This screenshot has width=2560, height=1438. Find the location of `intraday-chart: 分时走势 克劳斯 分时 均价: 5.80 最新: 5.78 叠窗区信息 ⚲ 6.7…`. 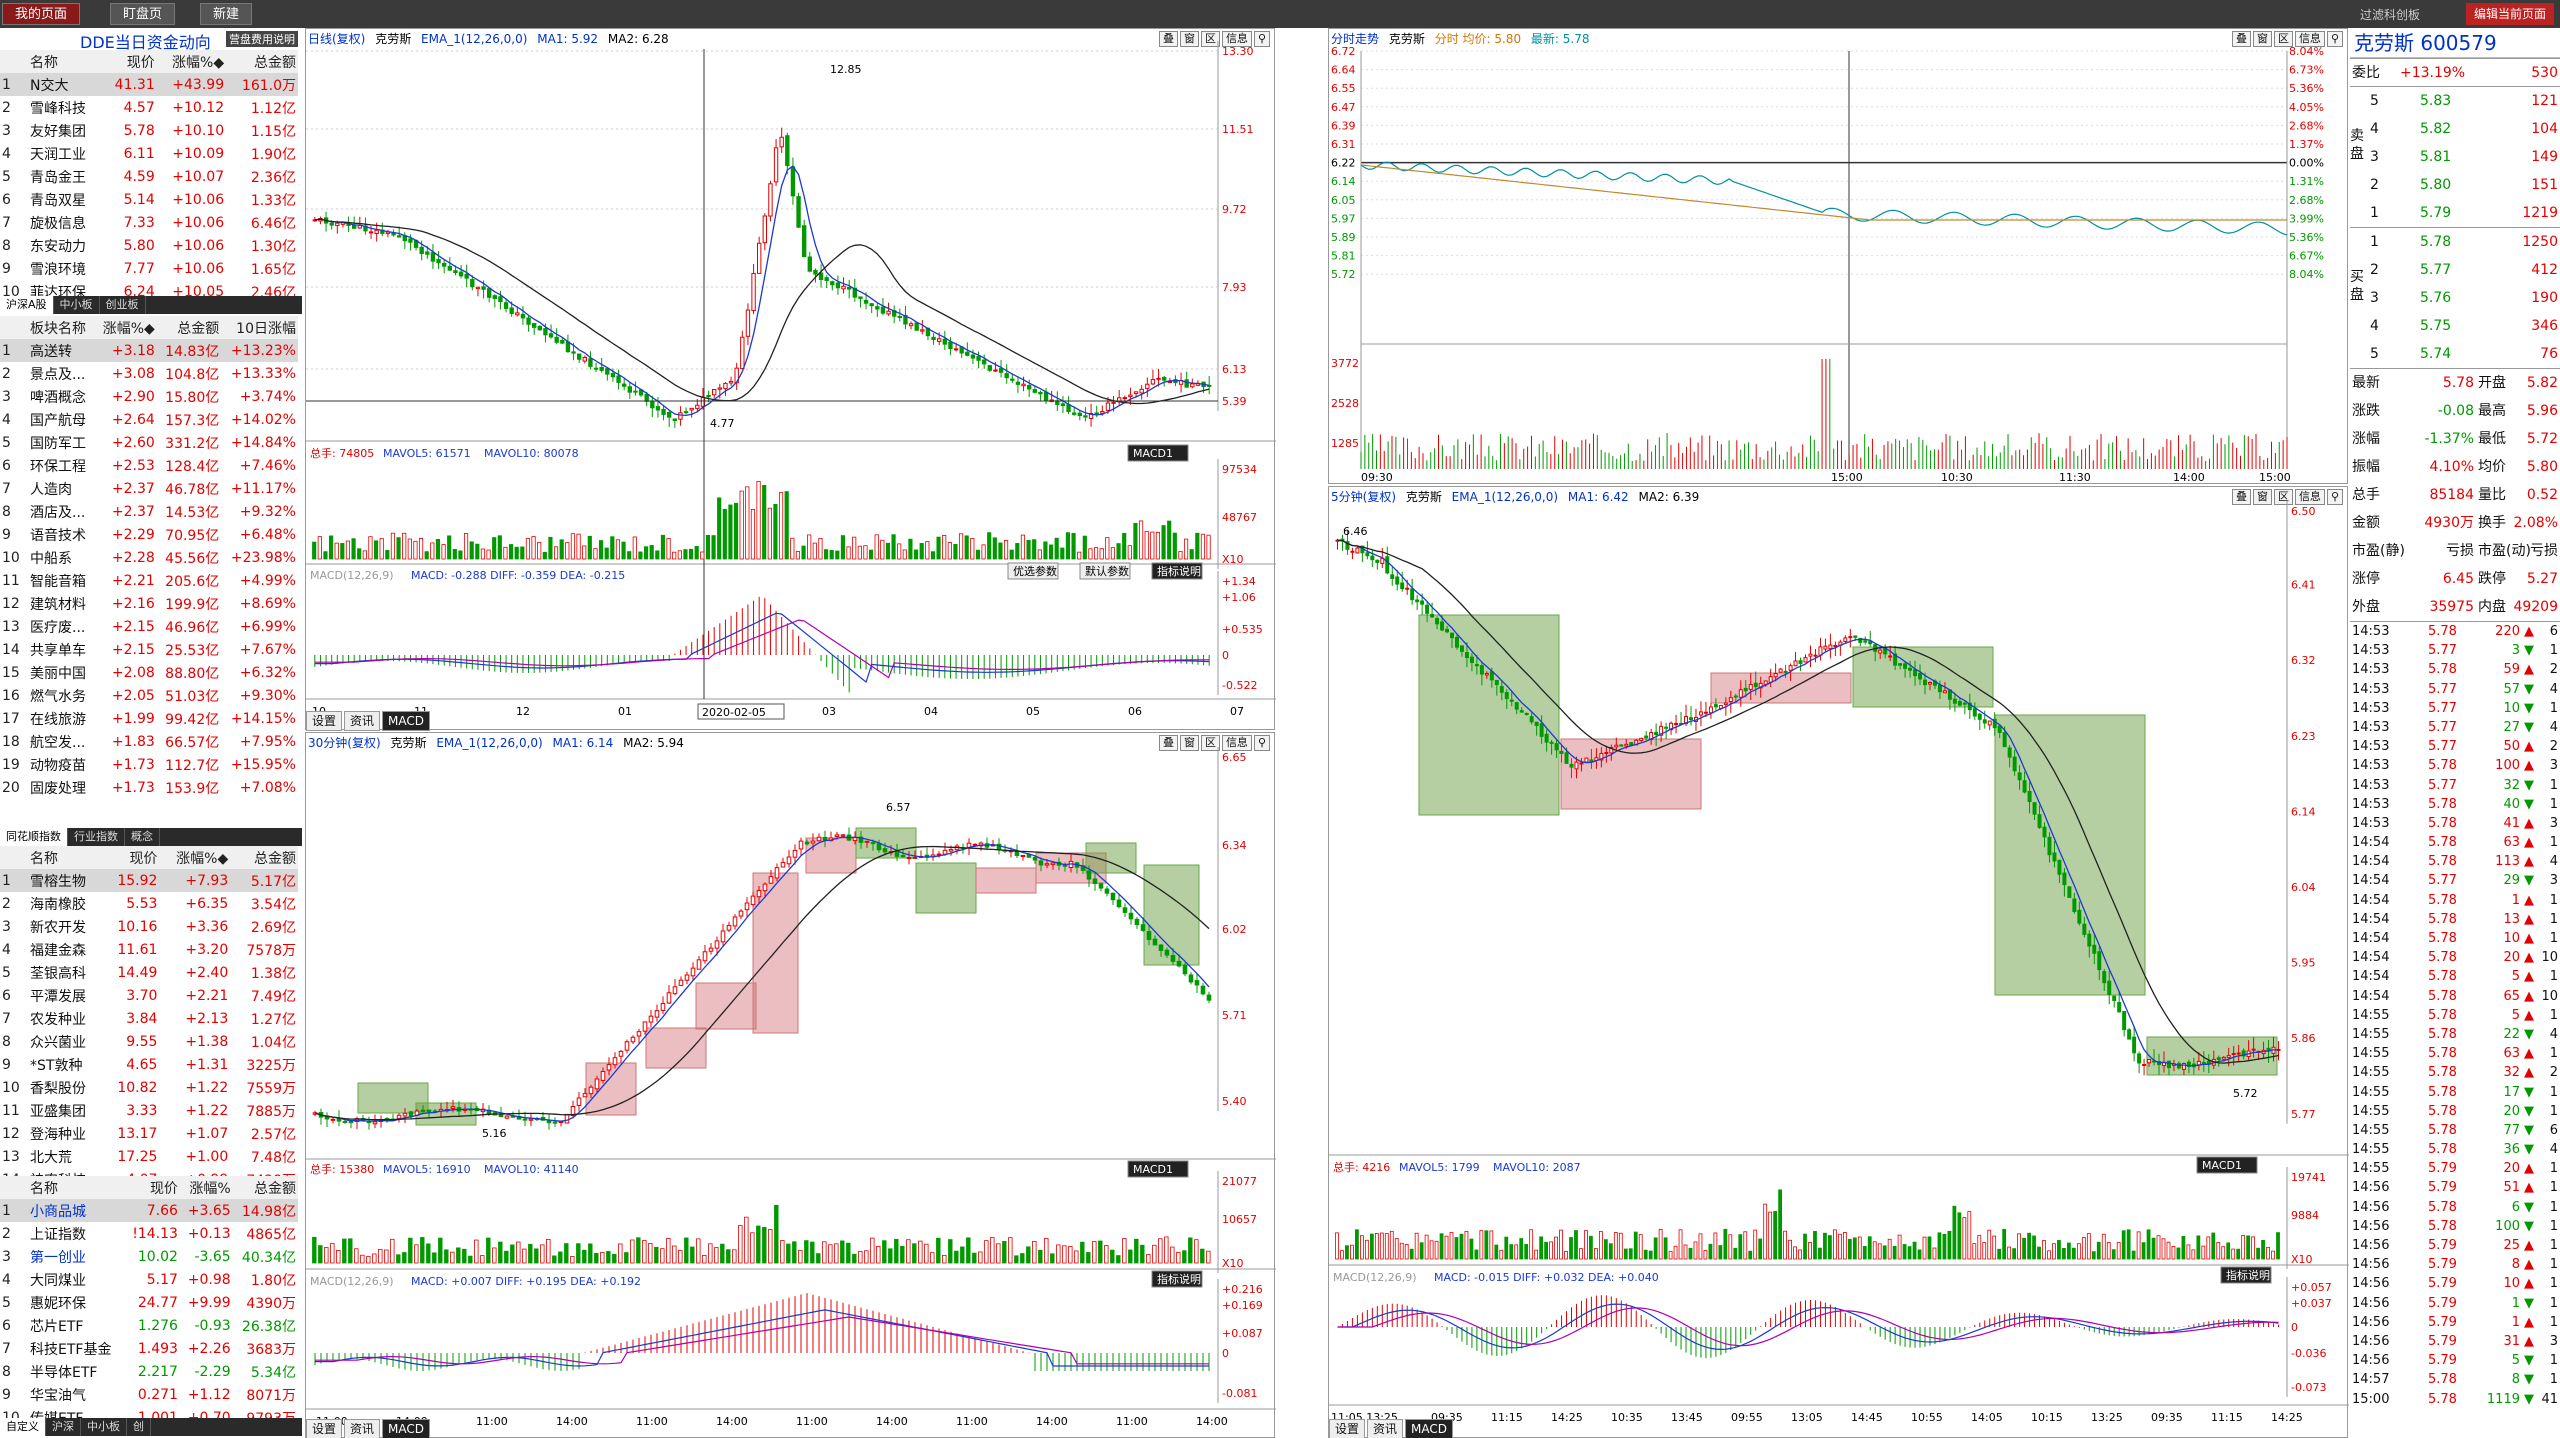

intraday-chart: 分时走势 克劳斯 分时 均价: 5.80 最新: 5.78 叠窗区信息 ⚲ 6.7… is located at coordinates (1838, 256).